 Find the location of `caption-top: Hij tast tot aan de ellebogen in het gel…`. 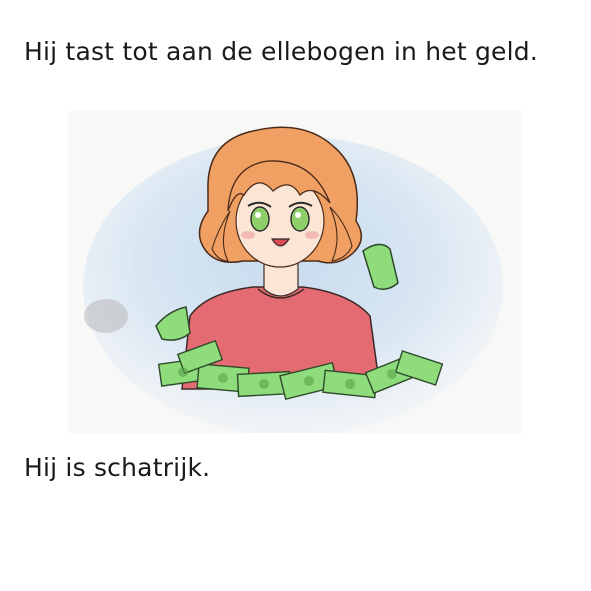

caption-top: Hij tast tot aan de ellebogen in het gel… is located at coordinates (281, 51).